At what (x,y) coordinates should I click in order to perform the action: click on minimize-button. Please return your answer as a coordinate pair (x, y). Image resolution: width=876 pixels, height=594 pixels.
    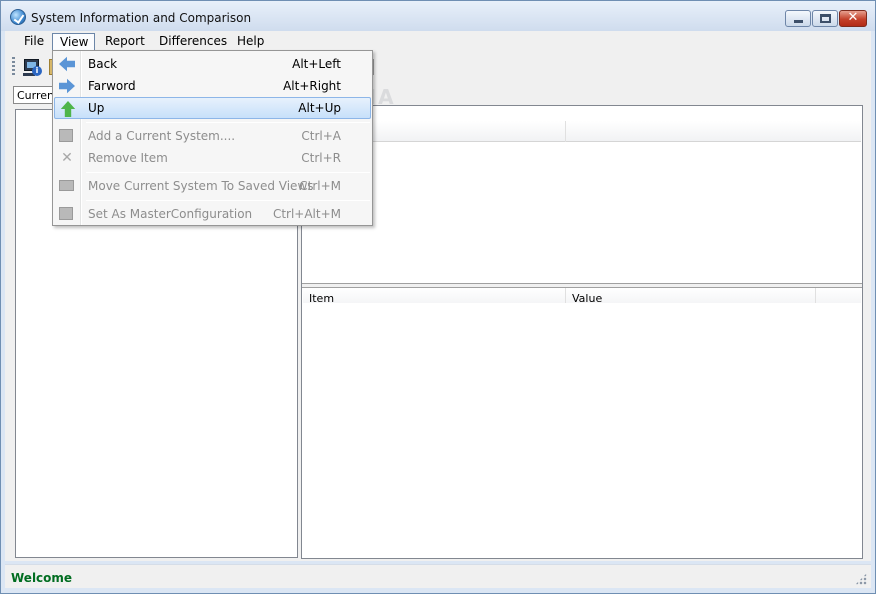
    Looking at the image, I should click on (798, 18).